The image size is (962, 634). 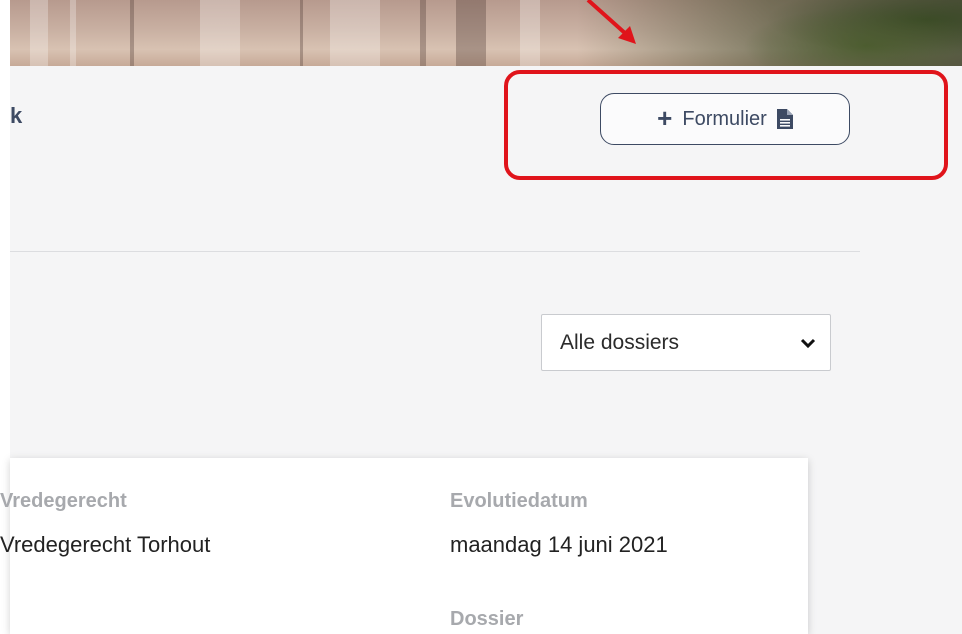 What do you see at coordinates (686, 342) in the screenshot?
I see `dossier-filter-select: Alle dossiers` at bounding box center [686, 342].